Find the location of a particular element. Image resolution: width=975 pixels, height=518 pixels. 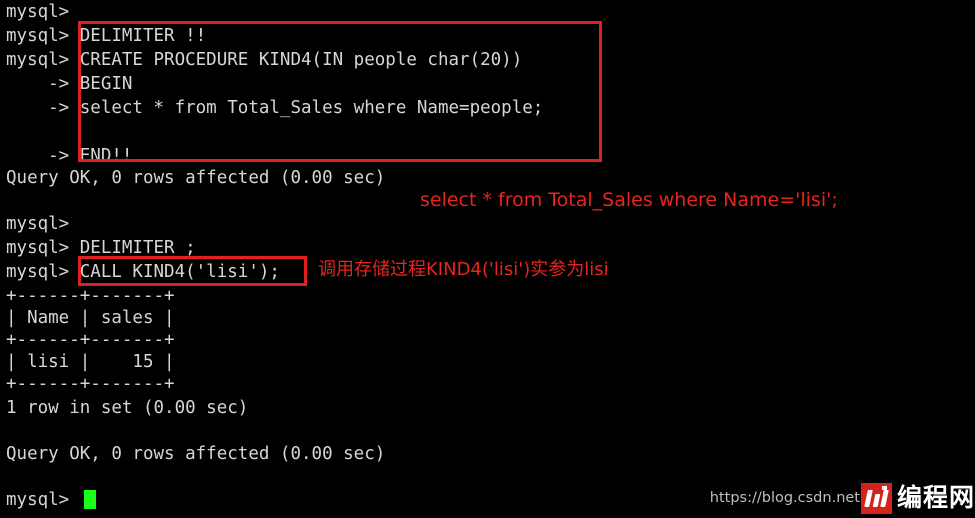

terminal-line: 1 row in set (0.00 sec) is located at coordinates (127, 408).